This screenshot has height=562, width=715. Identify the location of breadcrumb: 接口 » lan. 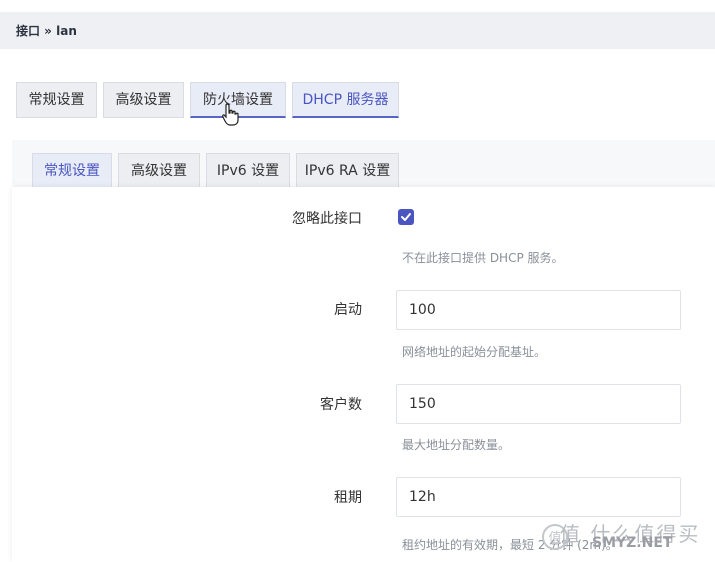
(46, 30).